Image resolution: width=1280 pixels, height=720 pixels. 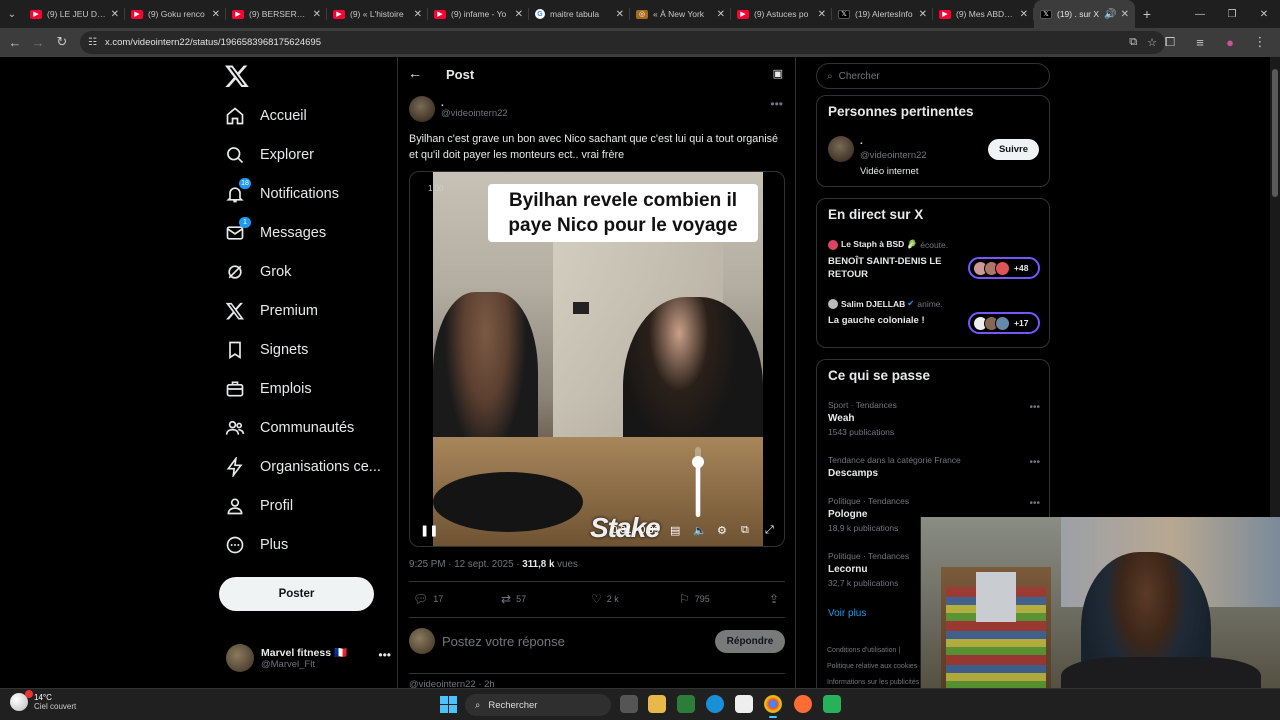 I want to click on forward-icon: →, so click(x=38, y=42).